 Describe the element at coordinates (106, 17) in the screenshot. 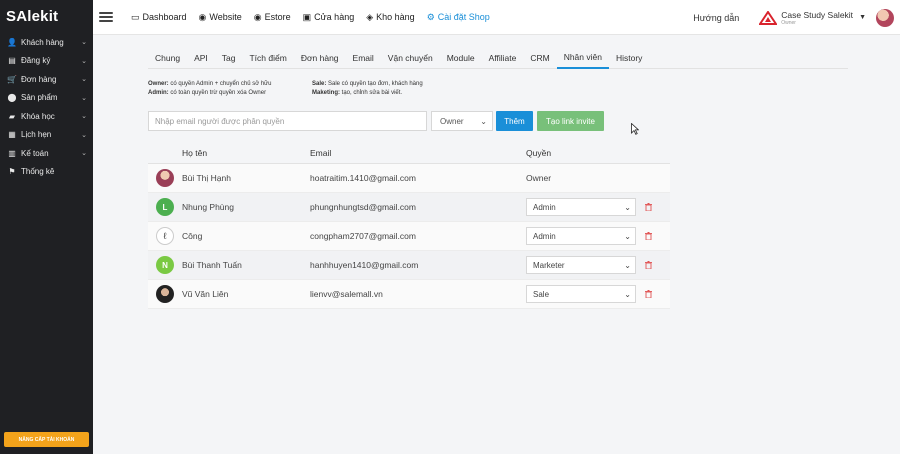

I see `menu-toggle-icon` at that location.